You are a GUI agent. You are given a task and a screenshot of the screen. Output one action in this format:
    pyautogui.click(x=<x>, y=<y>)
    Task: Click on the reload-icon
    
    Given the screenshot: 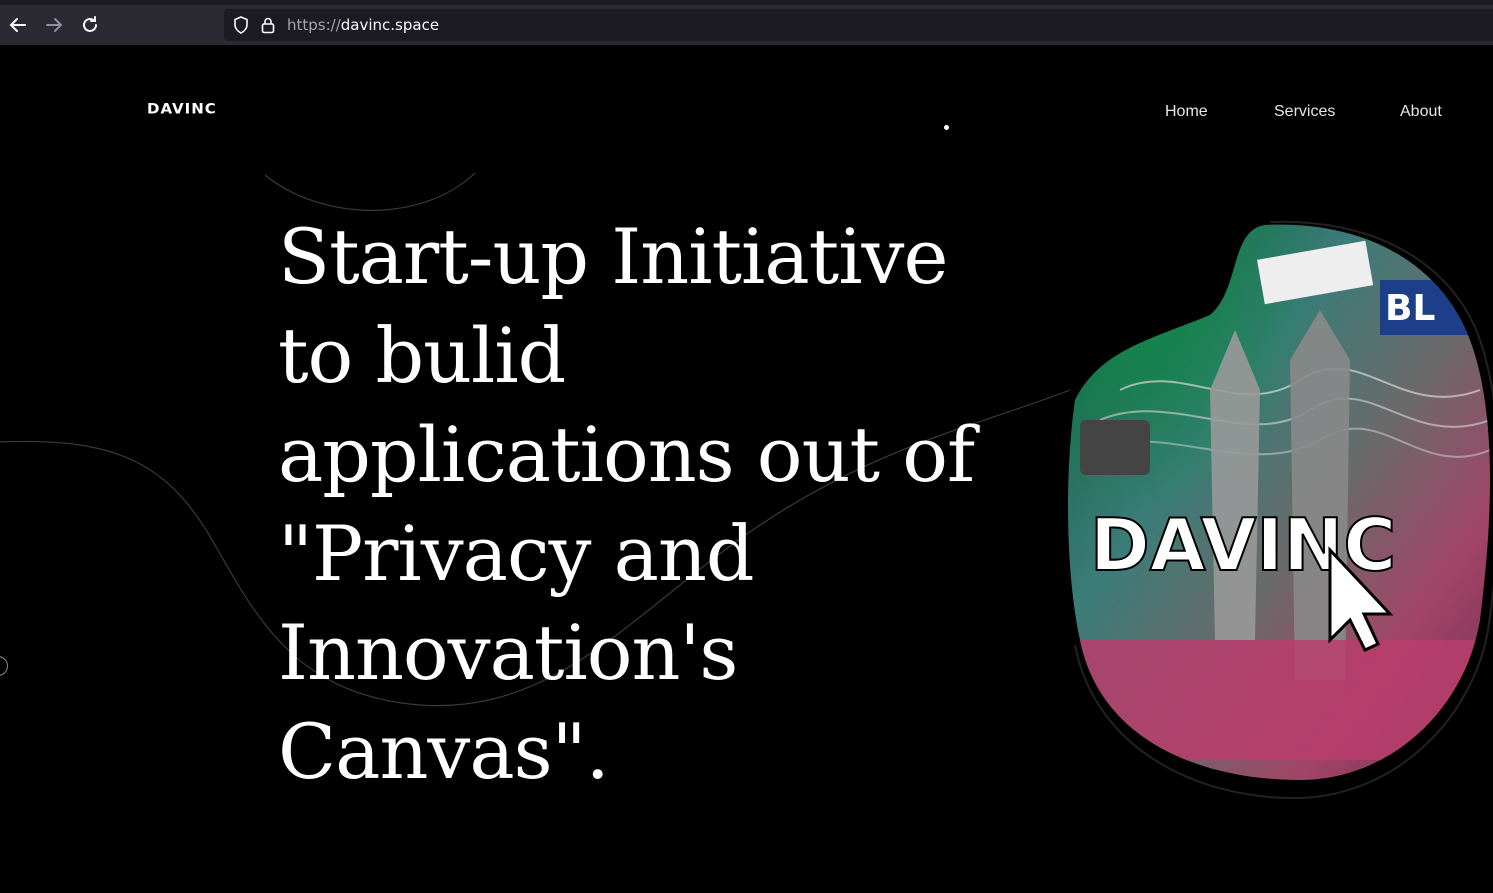 What is the action you would take?
    pyautogui.click(x=90, y=24)
    